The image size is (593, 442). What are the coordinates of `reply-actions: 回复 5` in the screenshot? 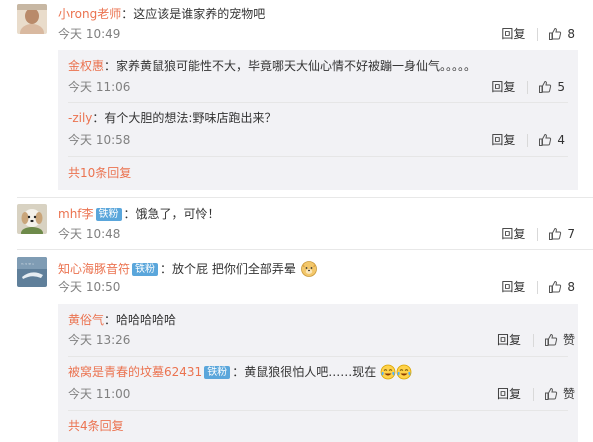 It's located at (528, 87).